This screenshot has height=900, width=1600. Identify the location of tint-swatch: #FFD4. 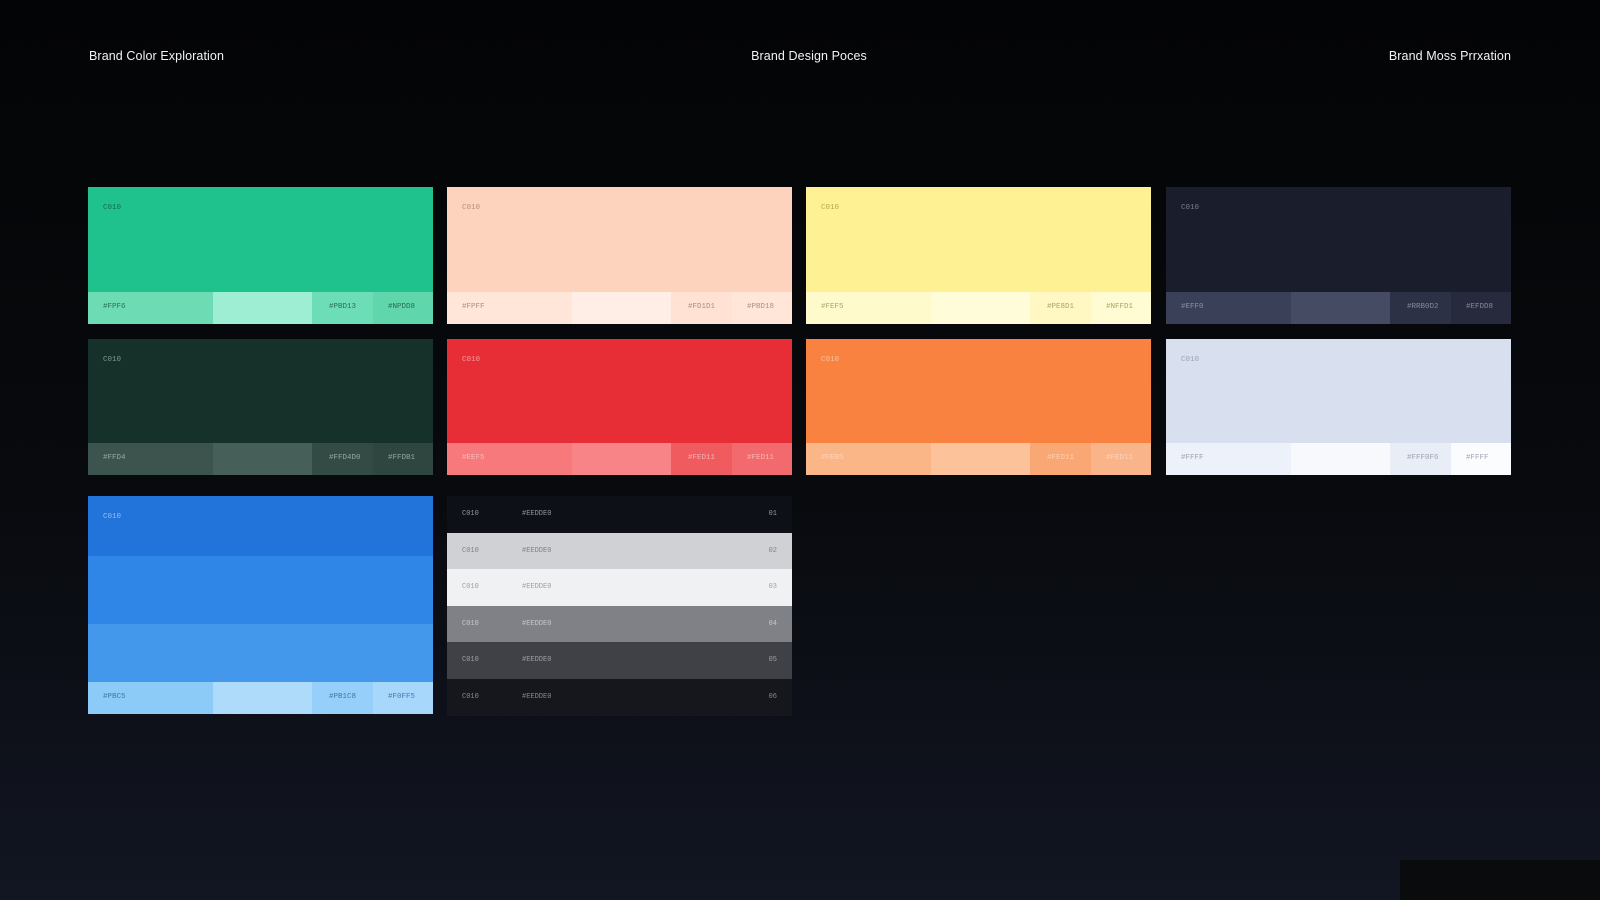
(150, 459).